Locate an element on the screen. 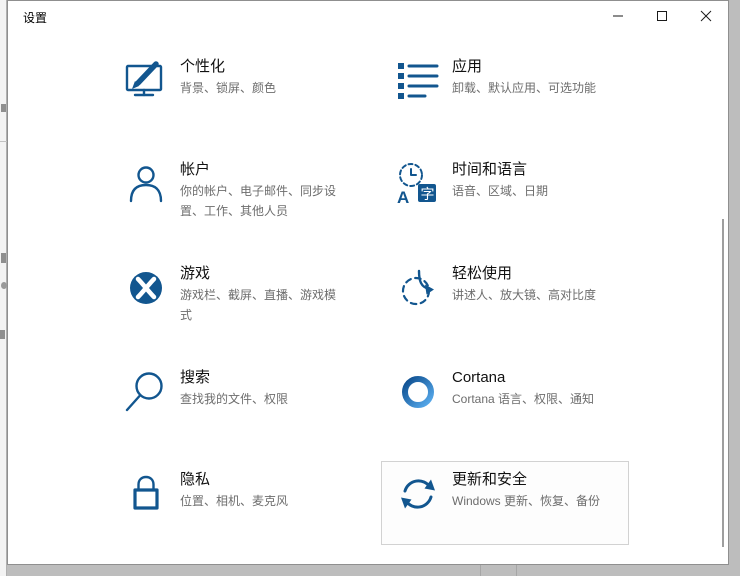 This screenshot has width=740, height=576. tile-privacy: 隐私 位置、相机、麦克风 is located at coordinates (233, 494).